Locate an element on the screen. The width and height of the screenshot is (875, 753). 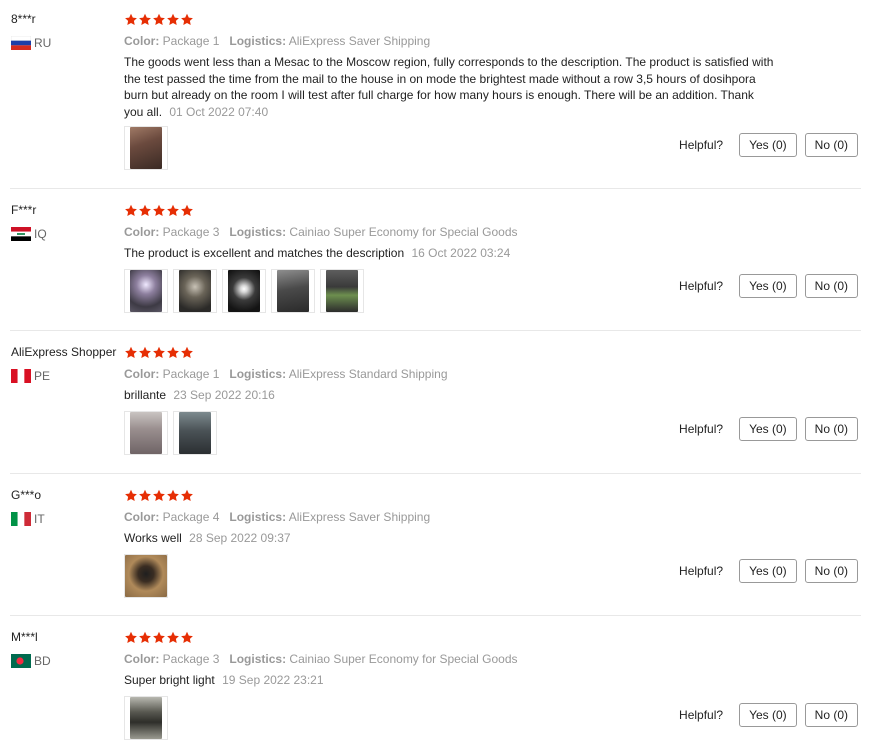
reviewer-country: IQ is located at coordinates (29, 234).